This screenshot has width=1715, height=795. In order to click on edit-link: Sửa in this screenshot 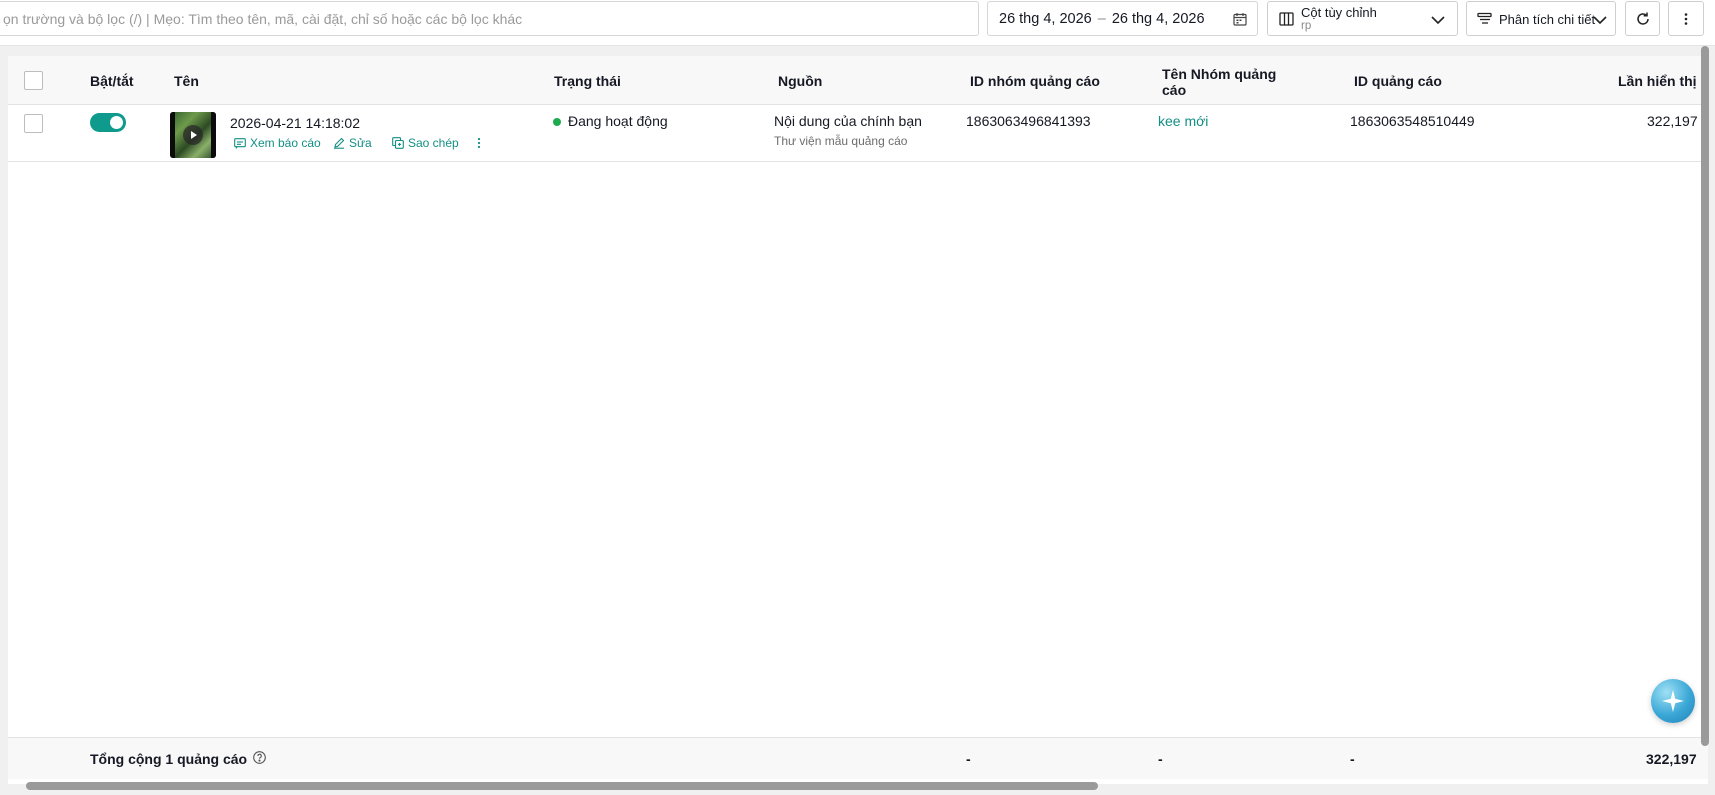, I will do `click(352, 143)`.